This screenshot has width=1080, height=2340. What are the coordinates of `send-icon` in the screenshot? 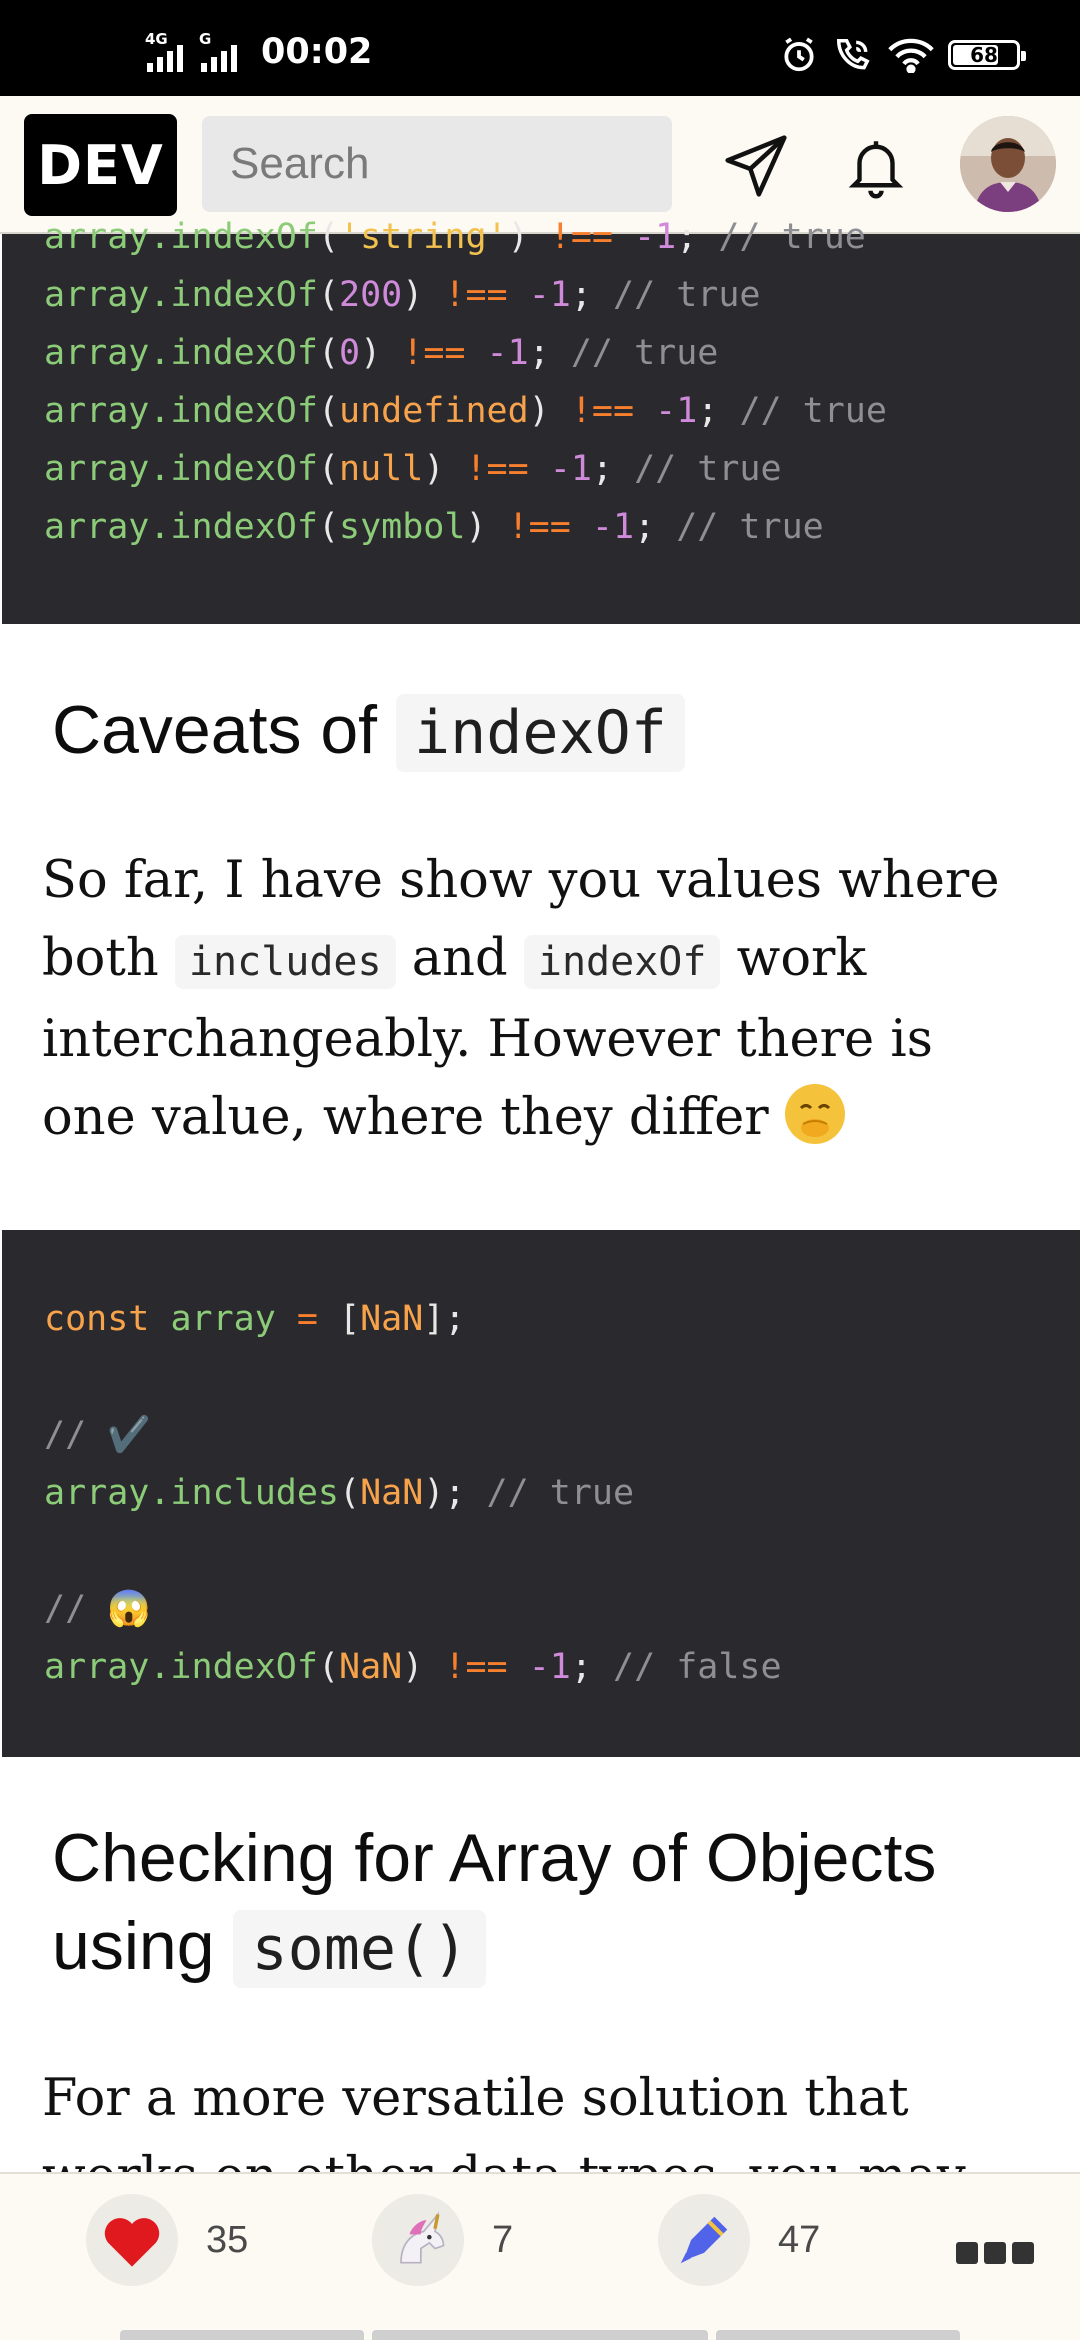 It's located at (756, 166).